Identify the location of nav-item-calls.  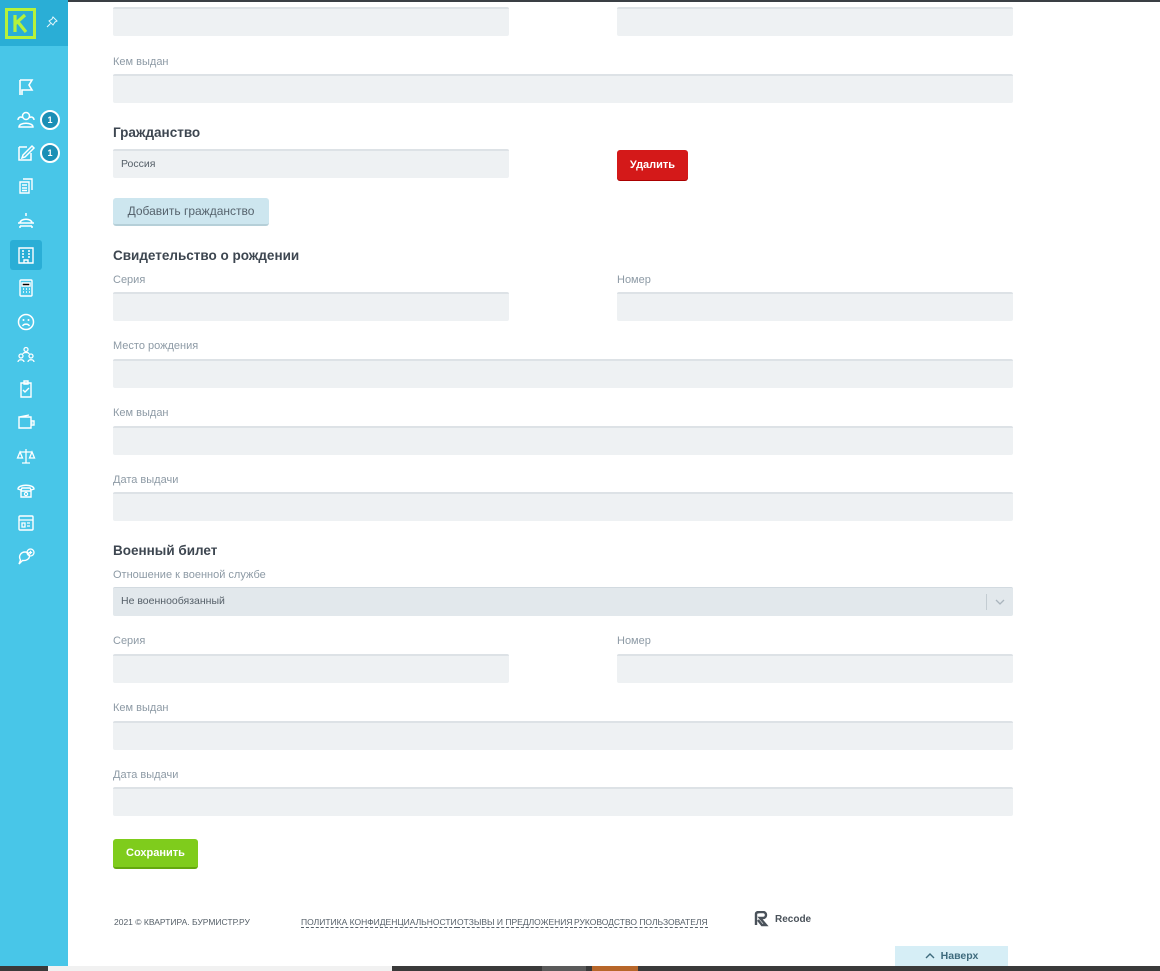
(26, 490).